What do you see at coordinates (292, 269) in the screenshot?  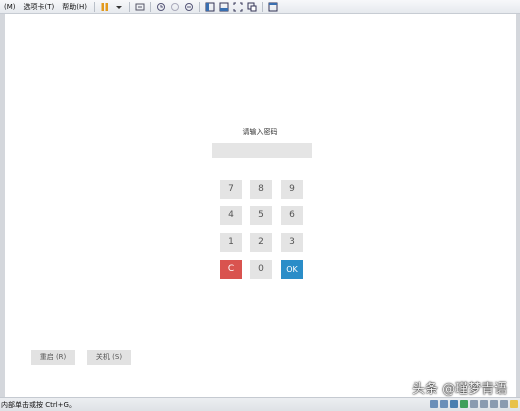 I see `key-ok: OK` at bounding box center [292, 269].